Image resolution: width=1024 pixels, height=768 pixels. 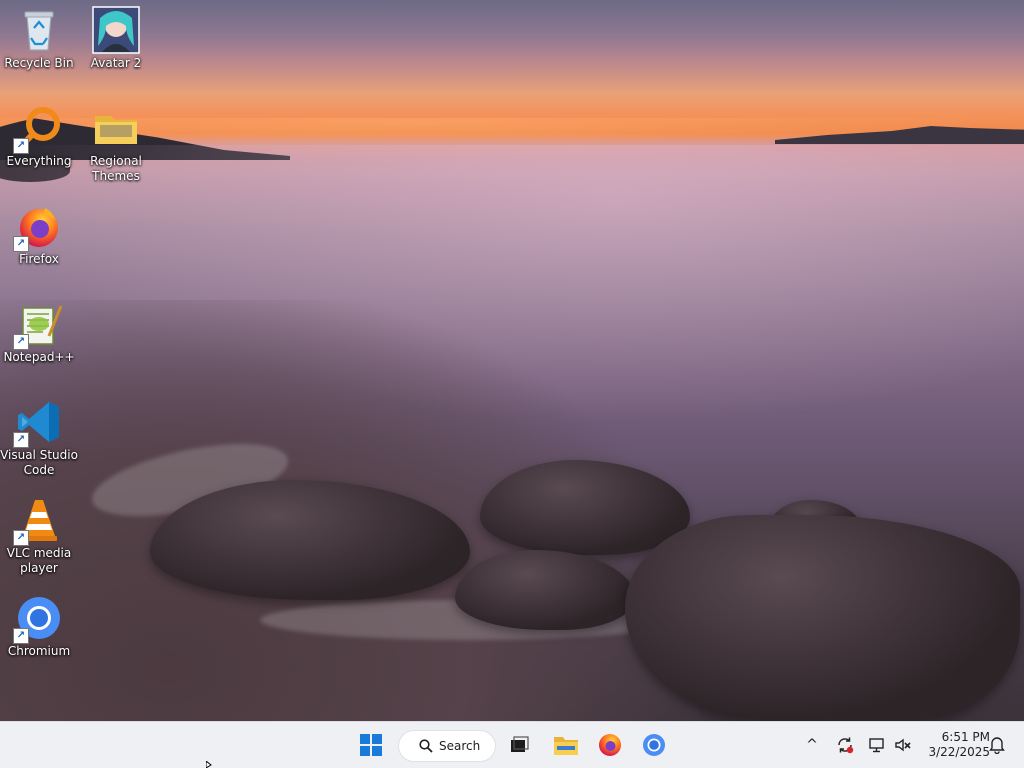 I want to click on taskbar-search-box: Search, so click(x=447, y=746).